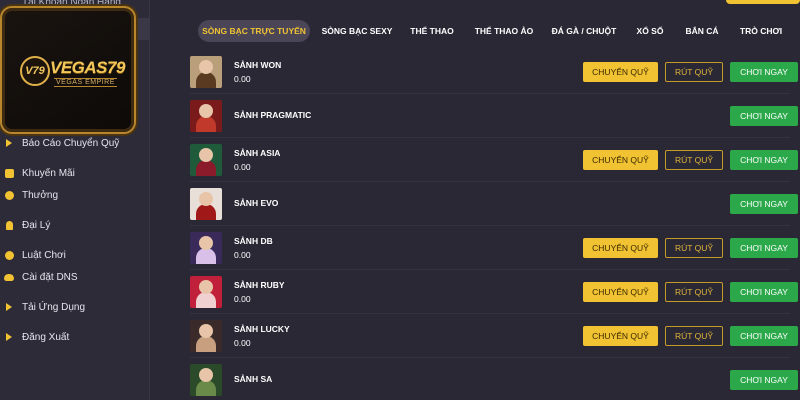 This screenshot has width=800, height=400. Describe the element at coordinates (763, 2) in the screenshot. I see `top-action-button` at that location.